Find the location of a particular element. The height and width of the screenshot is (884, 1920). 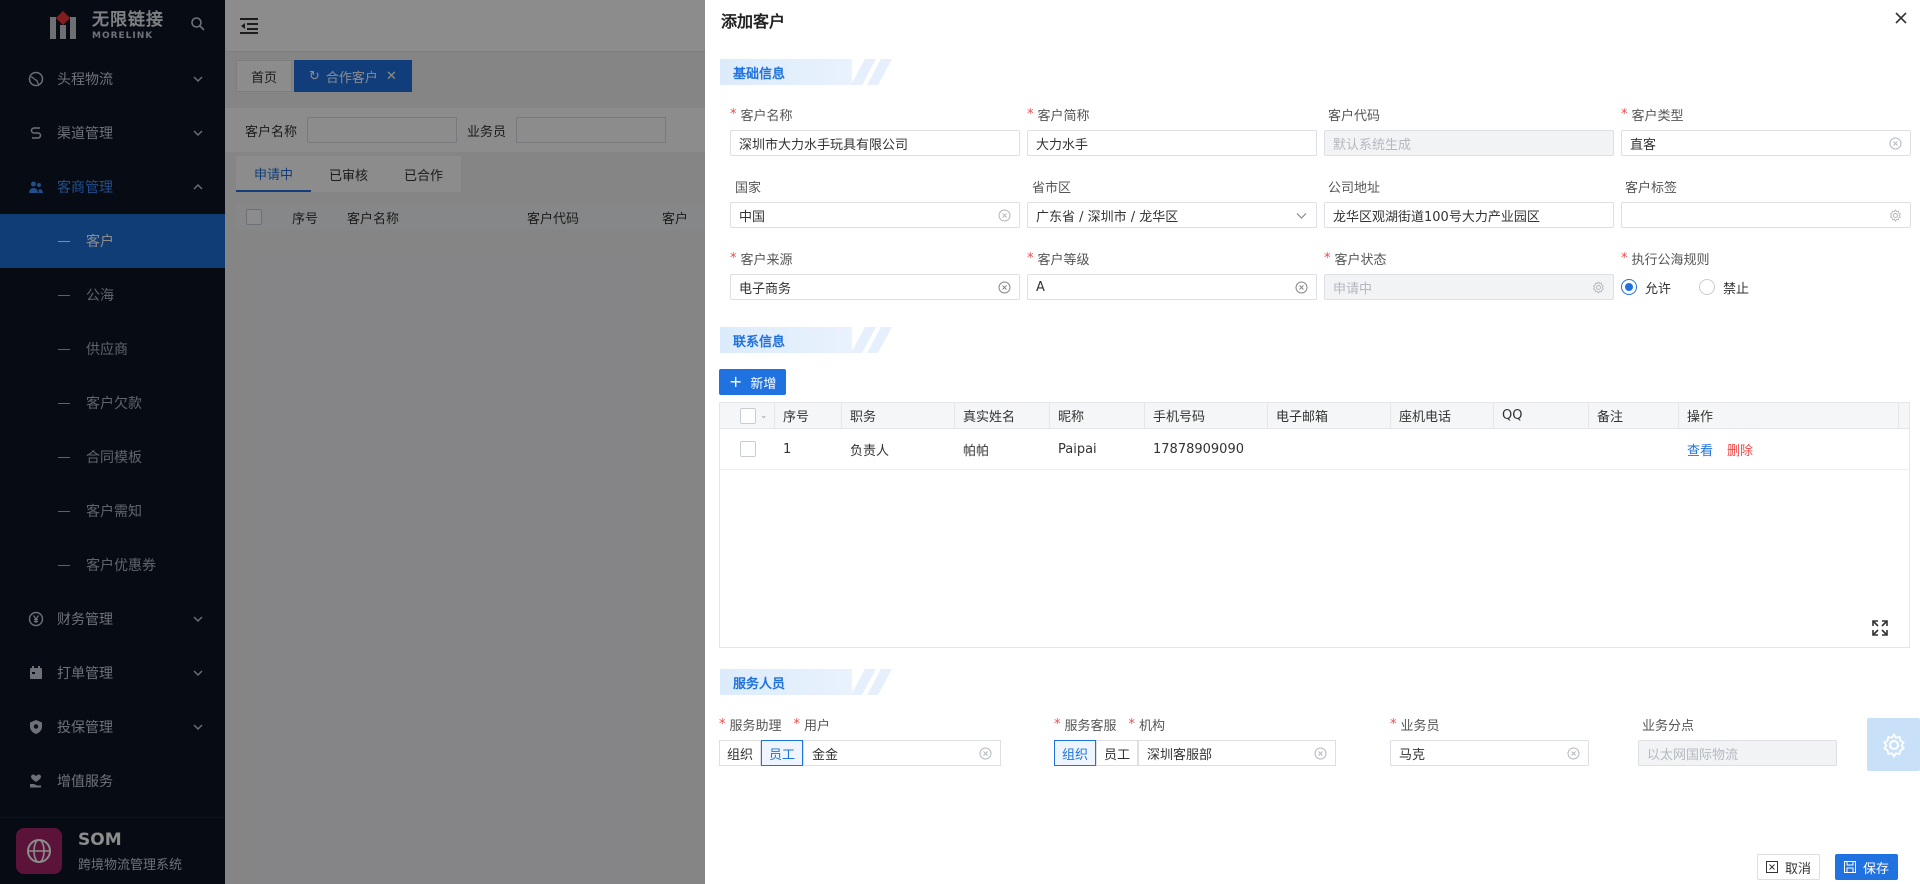

col-header: 操作 is located at coordinates (1789, 415).